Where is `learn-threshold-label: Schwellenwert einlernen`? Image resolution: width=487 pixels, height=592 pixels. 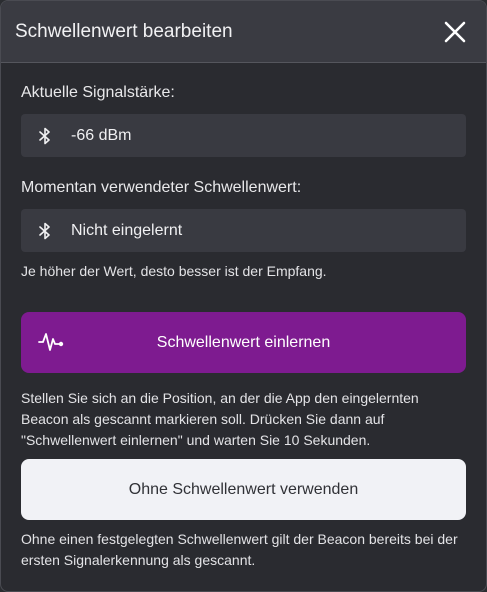 learn-threshold-label: Schwellenwert einlernen is located at coordinates (243, 342).